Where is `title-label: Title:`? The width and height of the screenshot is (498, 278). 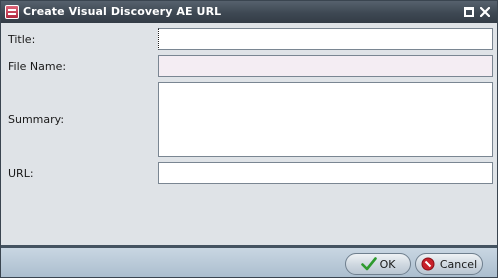
title-label: Title: is located at coordinates (22, 39).